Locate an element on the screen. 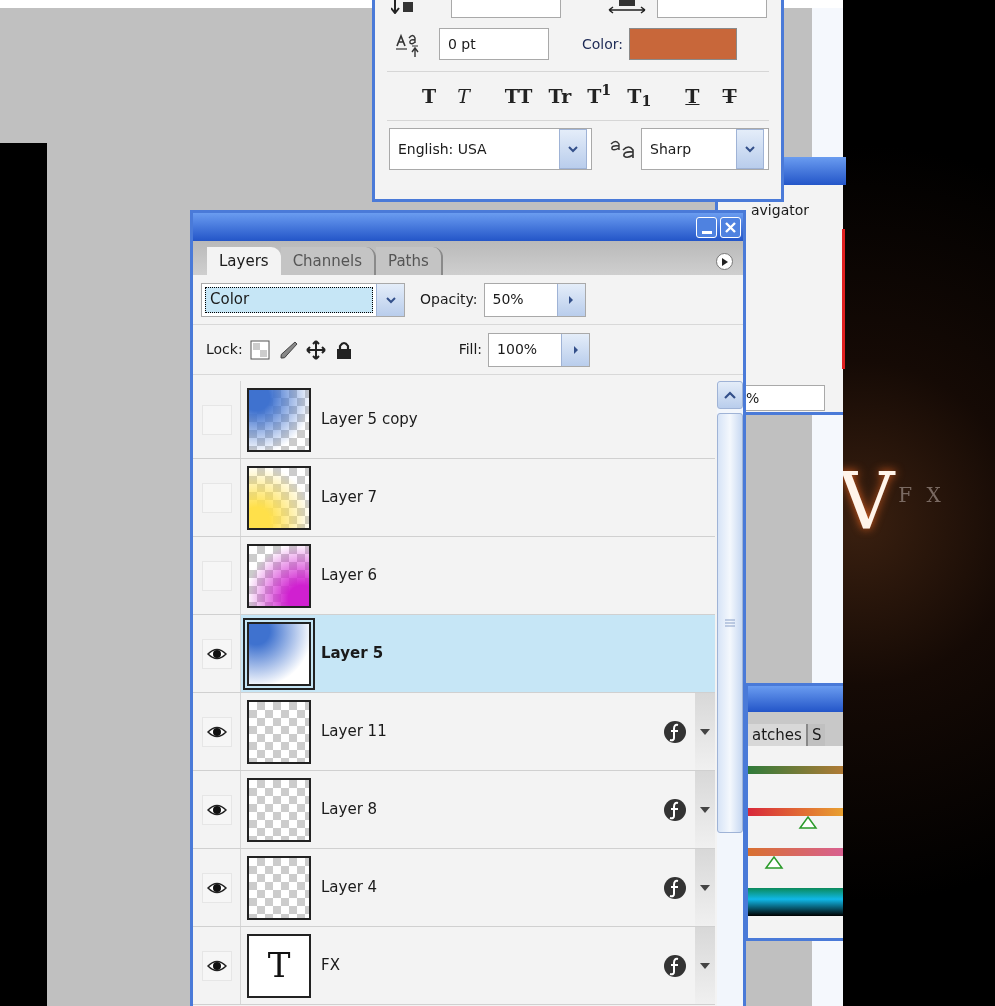 This screenshot has height=1006, width=995. panel-tab: S is located at coordinates (815, 734).